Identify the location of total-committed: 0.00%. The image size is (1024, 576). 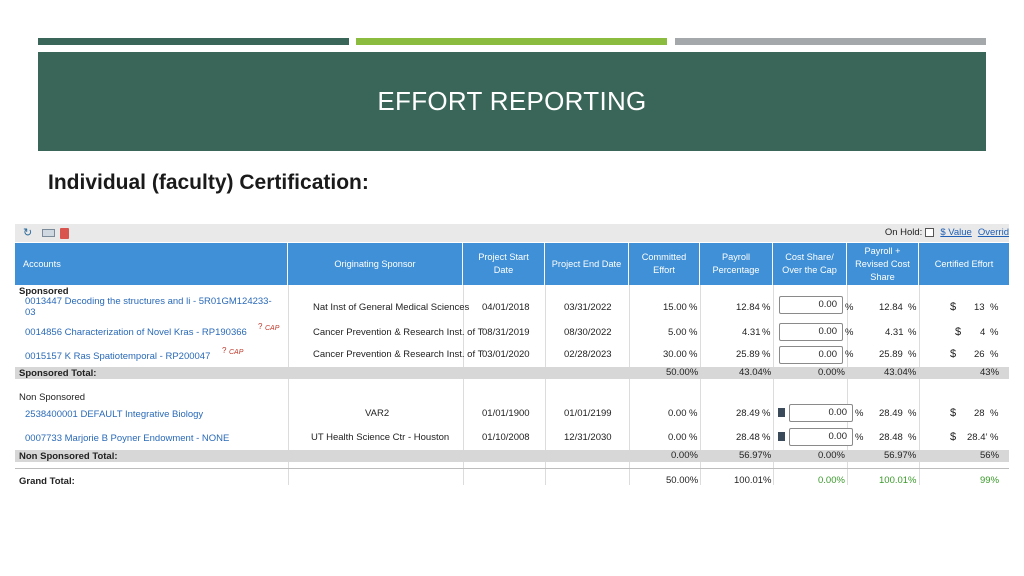
(684, 455).